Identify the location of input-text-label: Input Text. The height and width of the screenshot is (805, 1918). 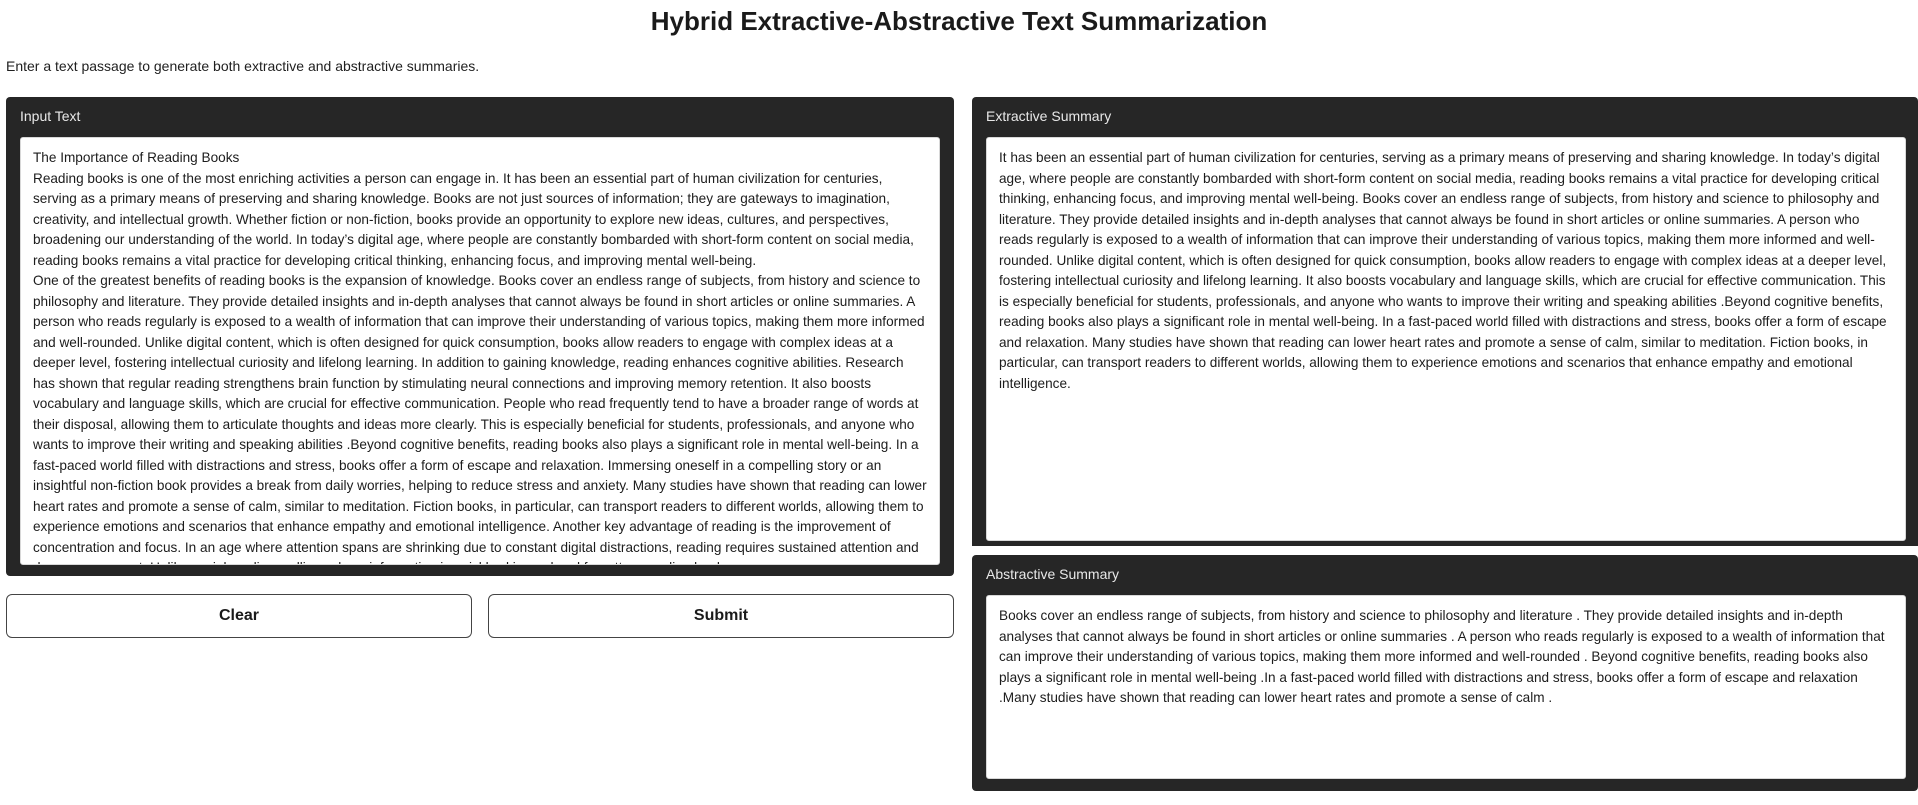
(50, 116).